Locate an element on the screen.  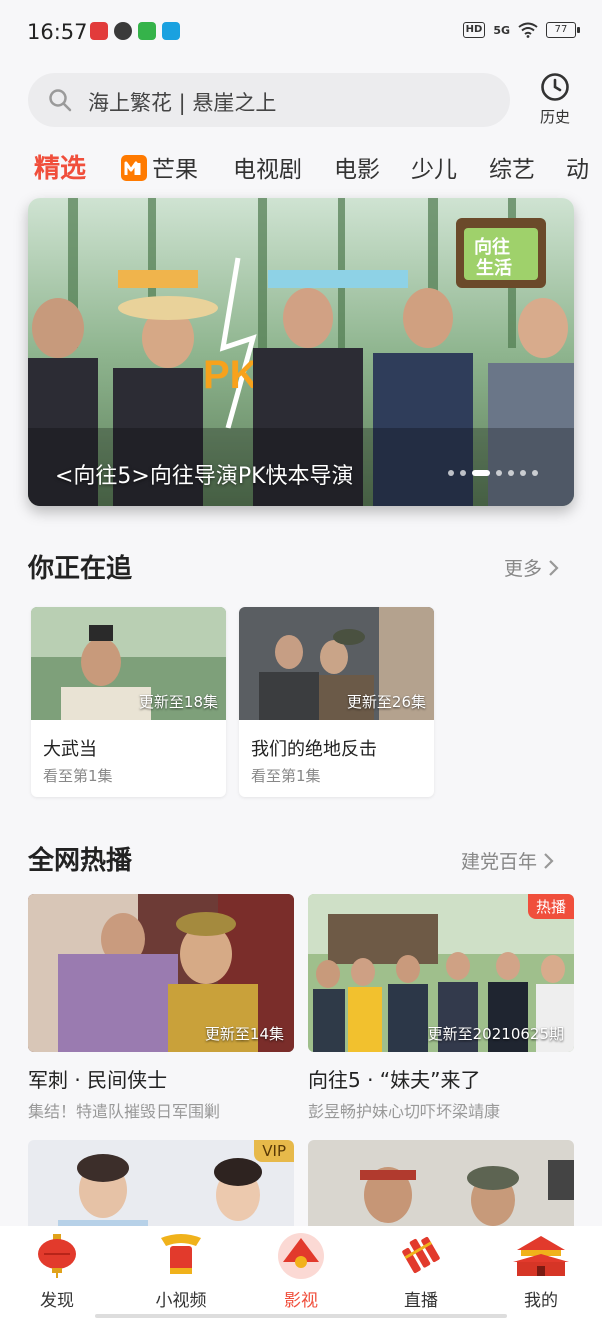
mango-logo-icon is located at coordinates (134, 168).